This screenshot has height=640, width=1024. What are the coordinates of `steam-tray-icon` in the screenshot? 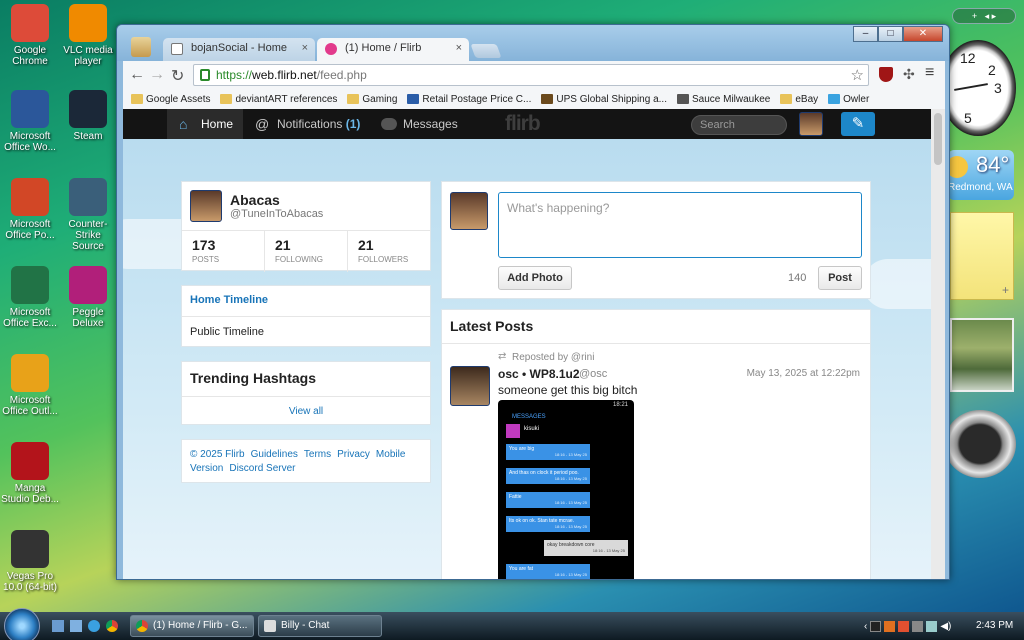 It's located at (876, 626).